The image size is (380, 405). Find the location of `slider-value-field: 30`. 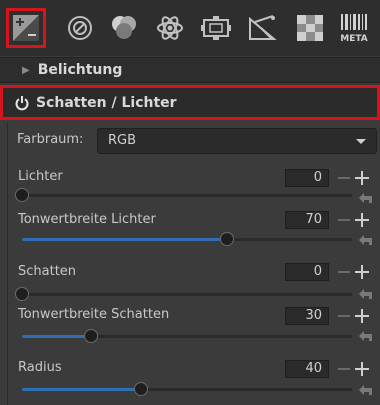

slider-value-field: 30 is located at coordinates (307, 316).